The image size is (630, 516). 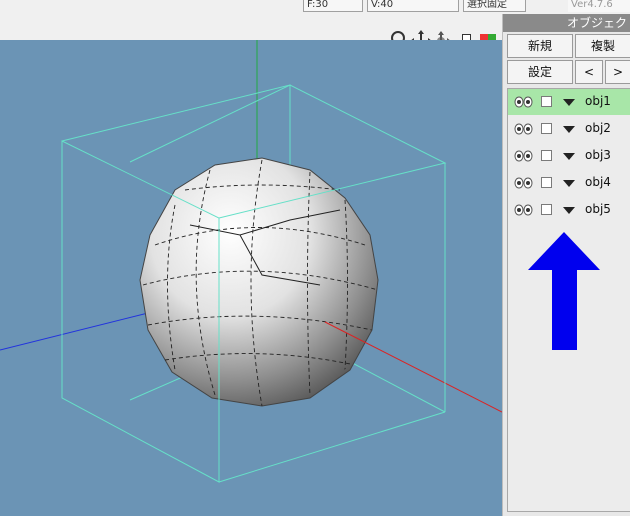 I want to click on new-object-button: 新規, so click(x=540, y=46).